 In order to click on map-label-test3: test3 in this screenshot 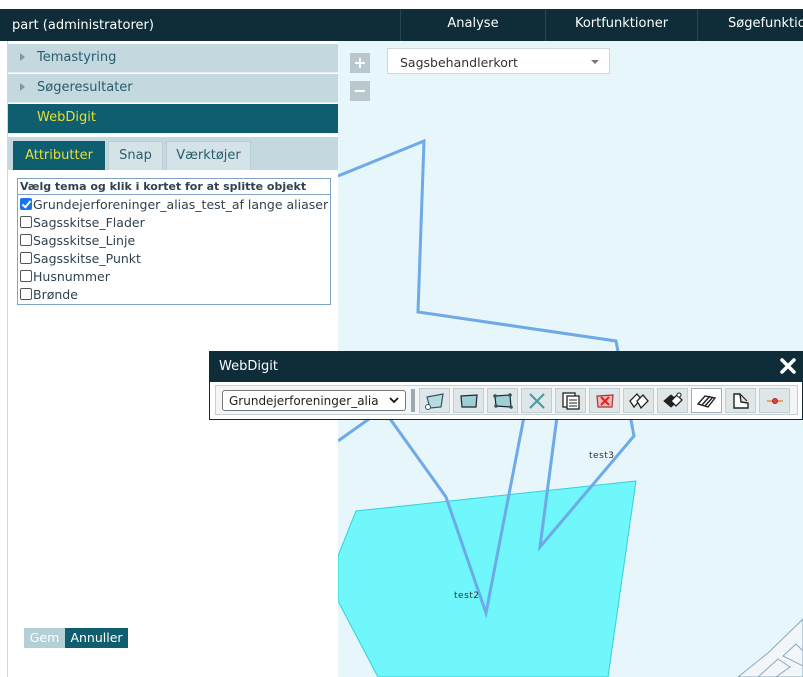, I will do `click(602, 456)`.